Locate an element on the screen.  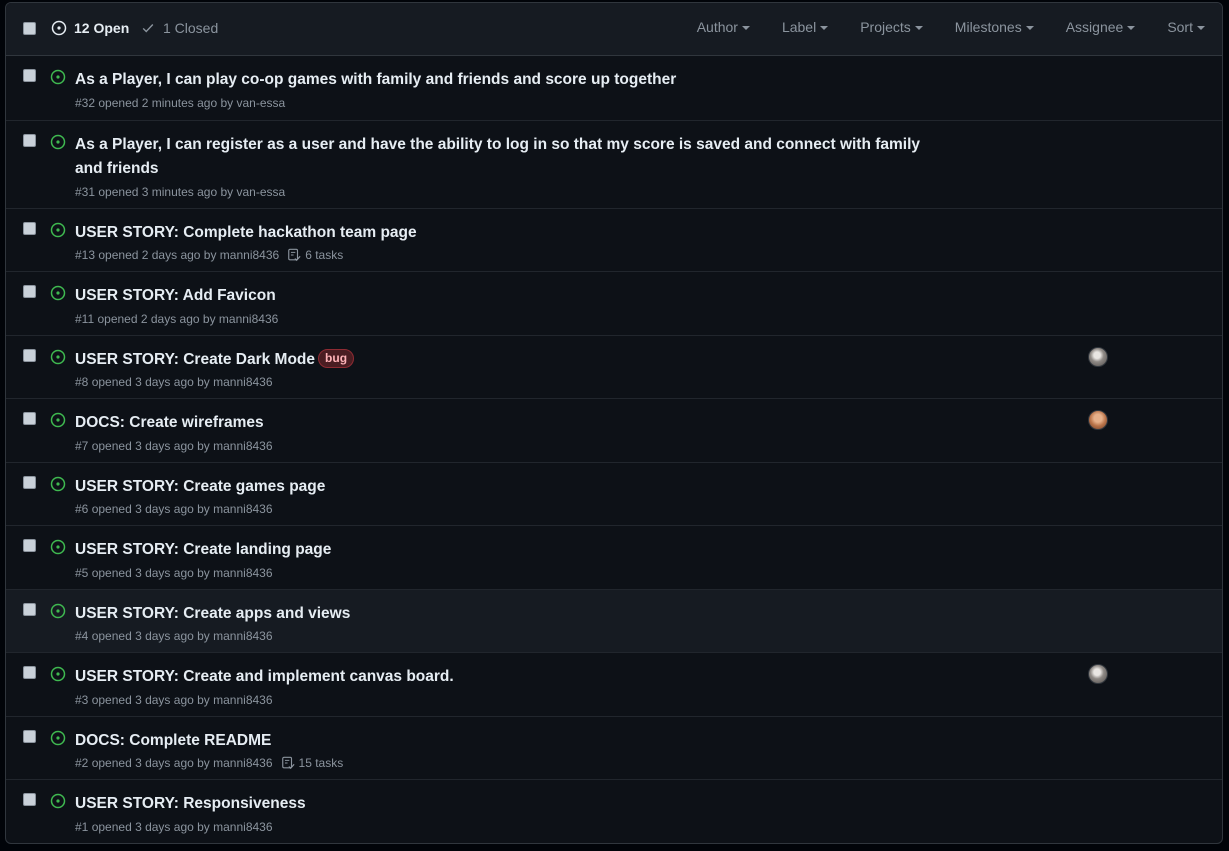
milestones-filter-label: Milestones is located at coordinates (988, 27).